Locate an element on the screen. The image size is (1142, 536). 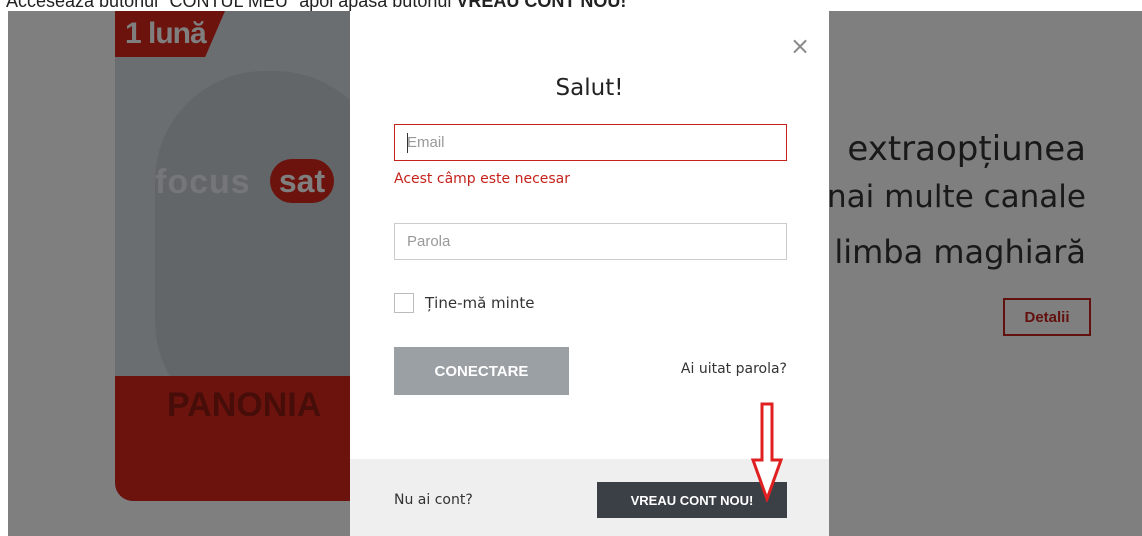
remember-me-option: Ține-mă minte is located at coordinates (464, 303).